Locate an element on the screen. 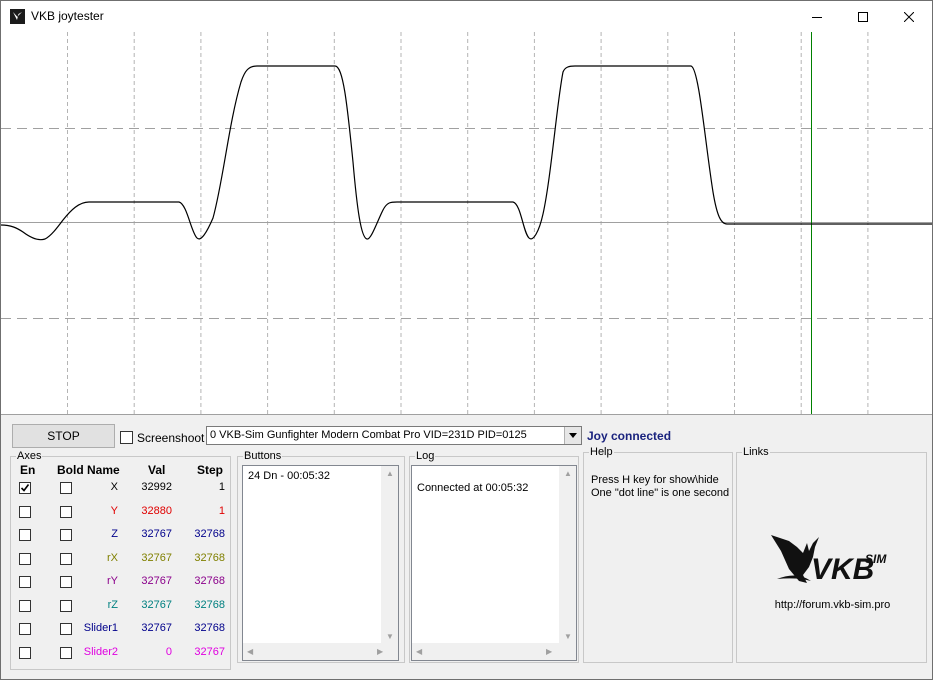  help-line-1: Press H key for show\hide is located at coordinates (655, 480).